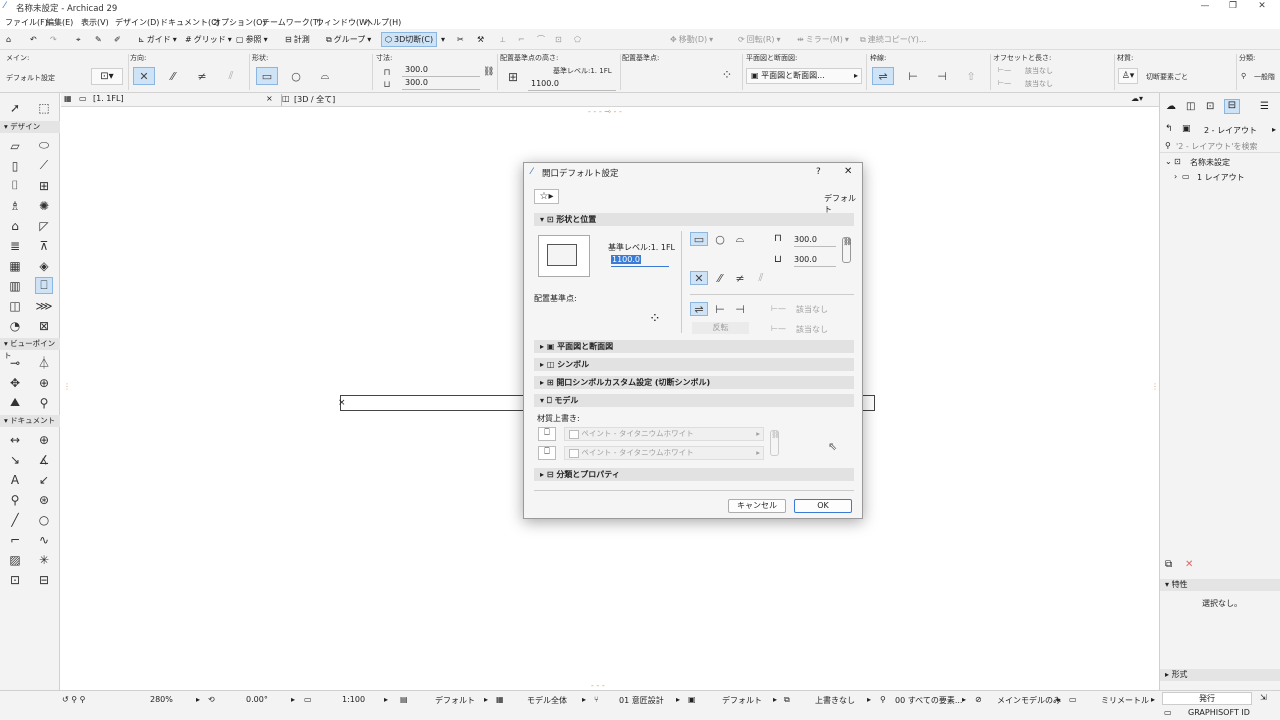  What do you see at coordinates (742, 700) in the screenshot?
I see `dimension-value: デフォルト` at bounding box center [742, 700].